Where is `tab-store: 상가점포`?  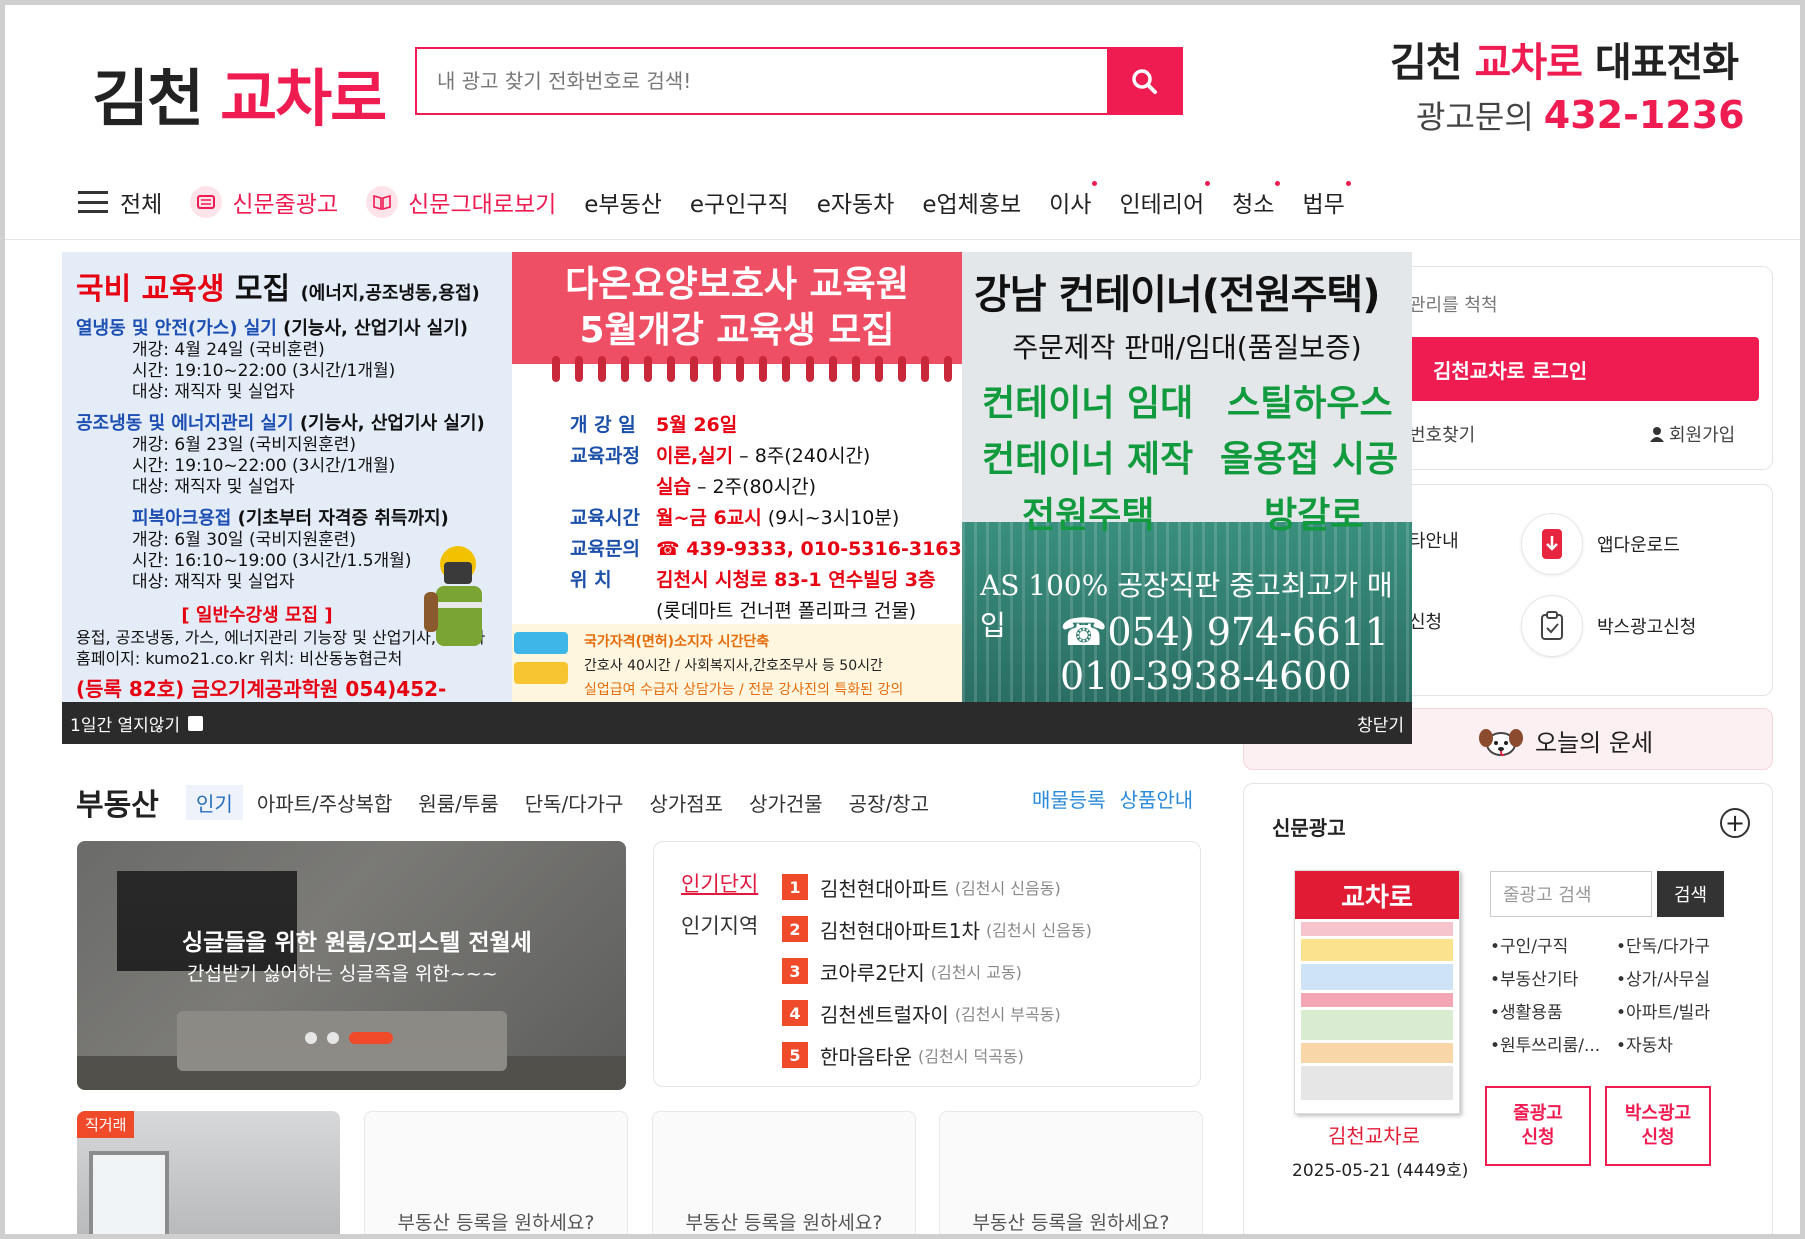 tab-store: 상가점포 is located at coordinates (686, 802).